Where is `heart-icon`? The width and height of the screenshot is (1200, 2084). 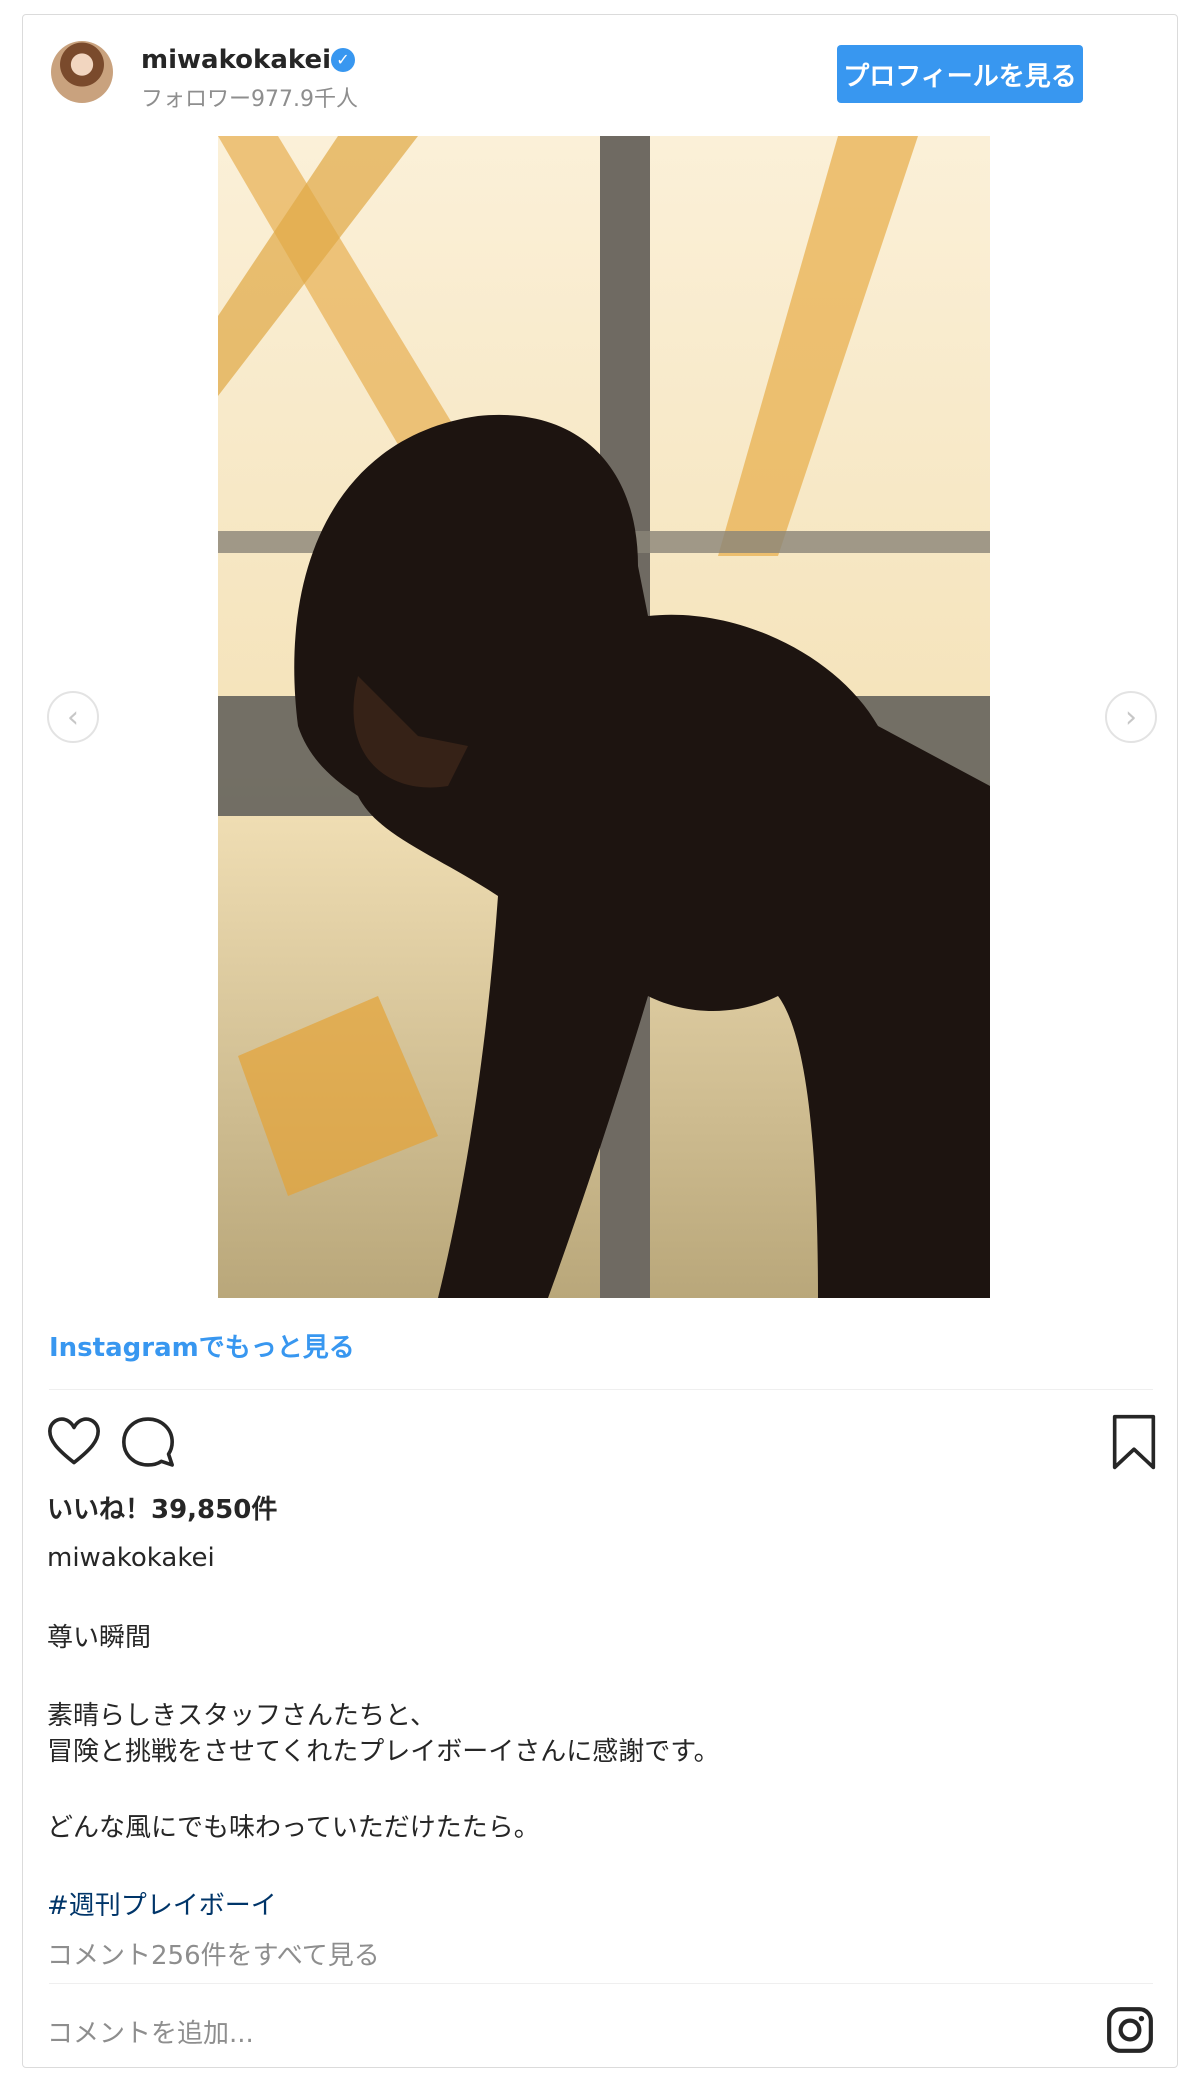
heart-icon is located at coordinates (74, 1442).